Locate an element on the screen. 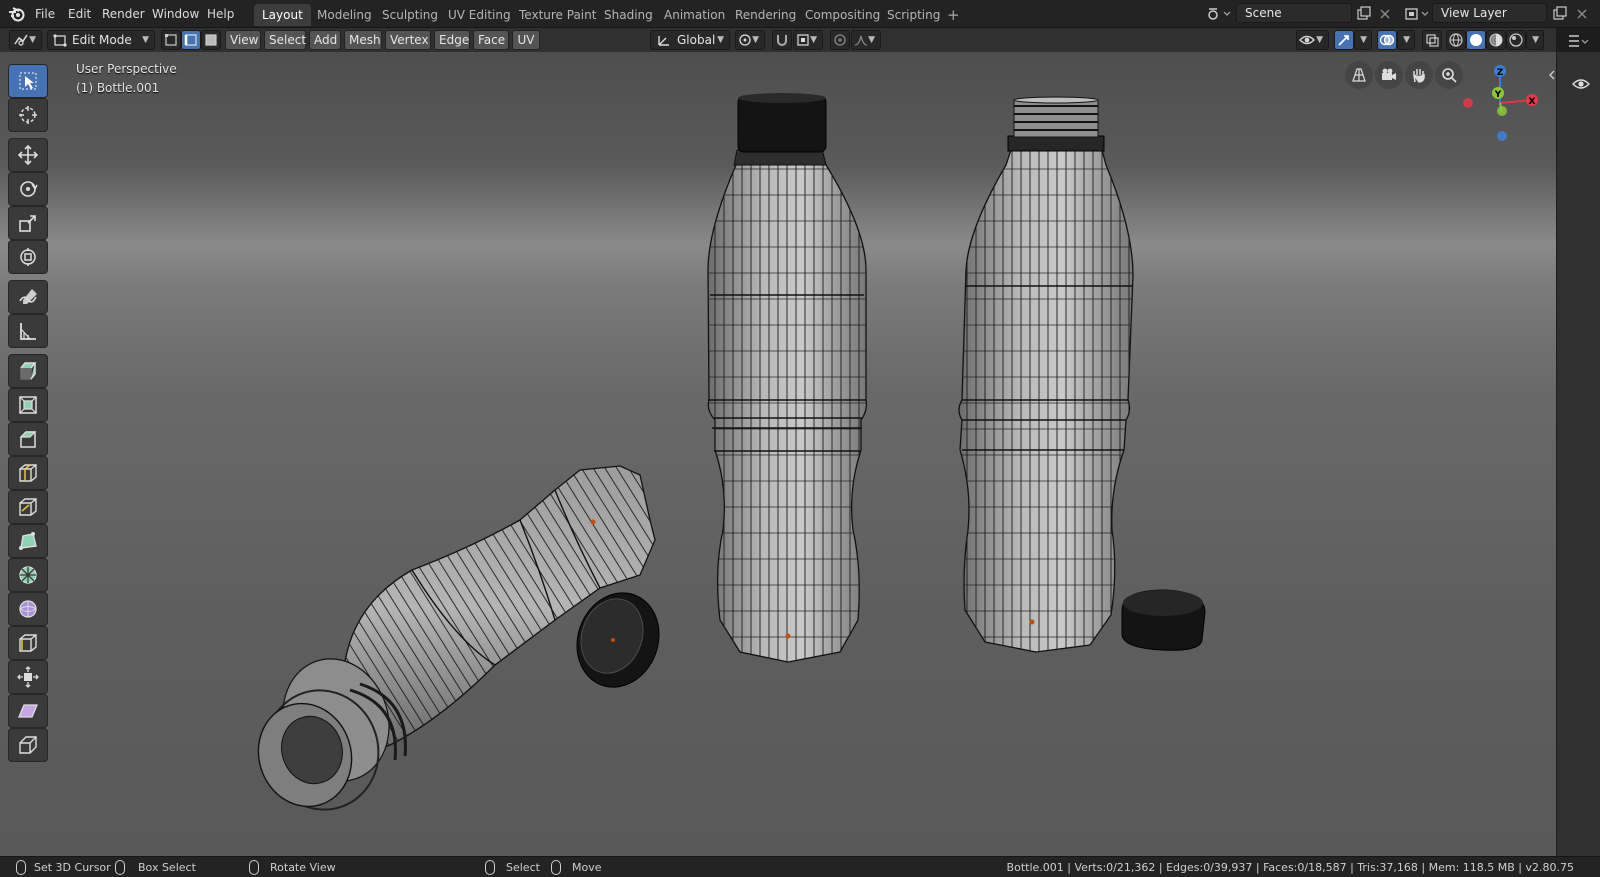 Image resolution: width=1600 pixels, height=877 pixels. axis-neg-x-icon is located at coordinates (1468, 103).